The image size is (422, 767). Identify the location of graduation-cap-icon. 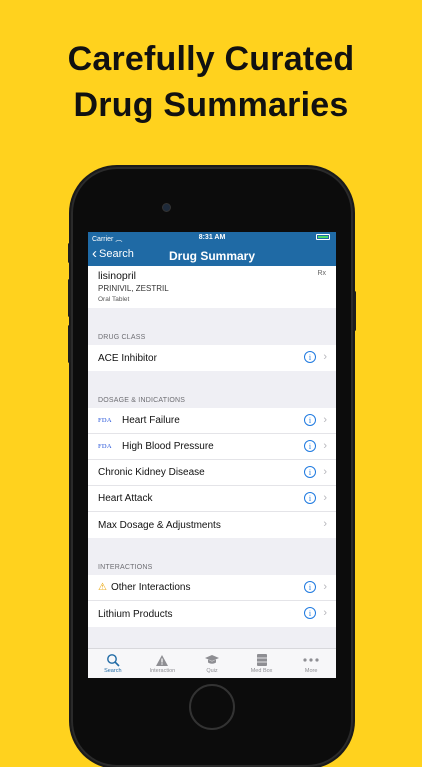
(212, 660).